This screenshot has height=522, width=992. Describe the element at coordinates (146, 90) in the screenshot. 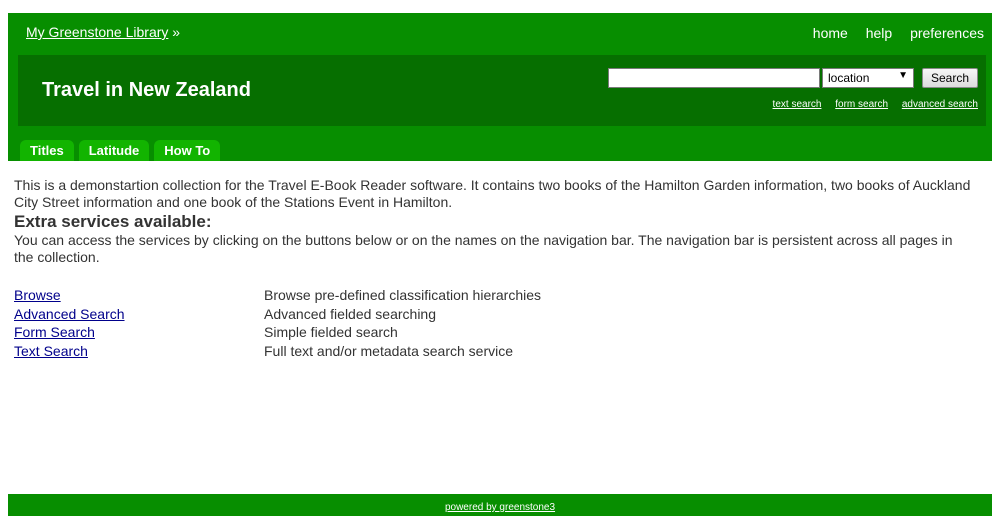

I see `collection-title: Travel in New Zealand` at that location.